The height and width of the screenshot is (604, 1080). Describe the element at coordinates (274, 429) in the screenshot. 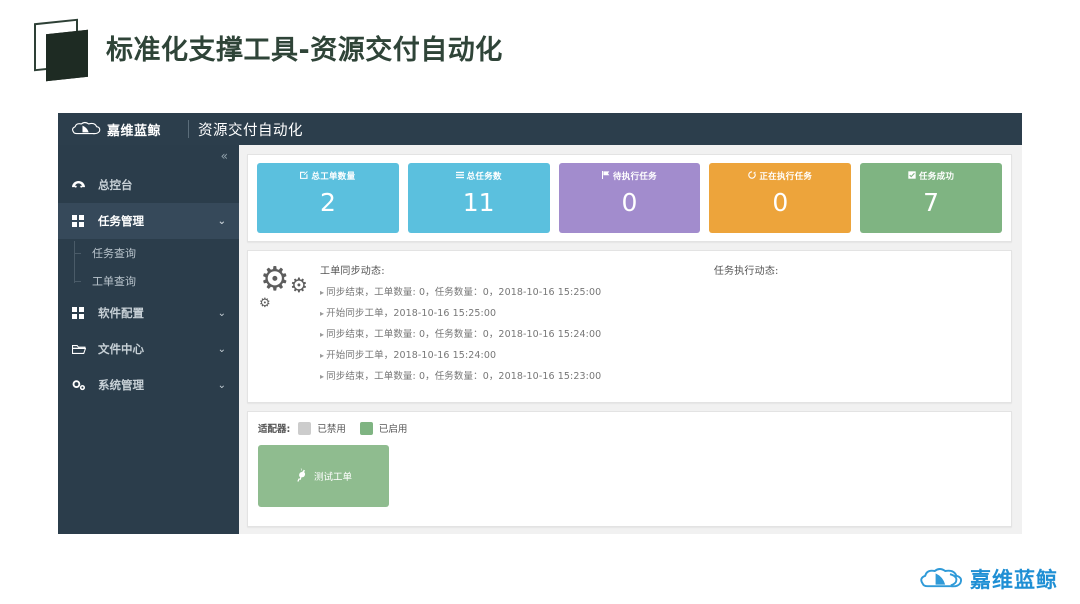

I see `adapter-label: 适配器:` at that location.